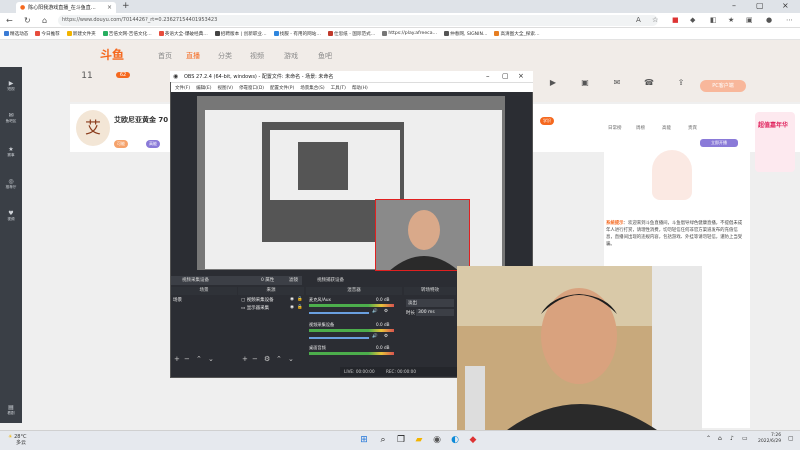 This screenshot has height=450, width=800. What do you see at coordinates (760, 5) in the screenshot?
I see `maximize-icon: ▢` at bounding box center [760, 5].